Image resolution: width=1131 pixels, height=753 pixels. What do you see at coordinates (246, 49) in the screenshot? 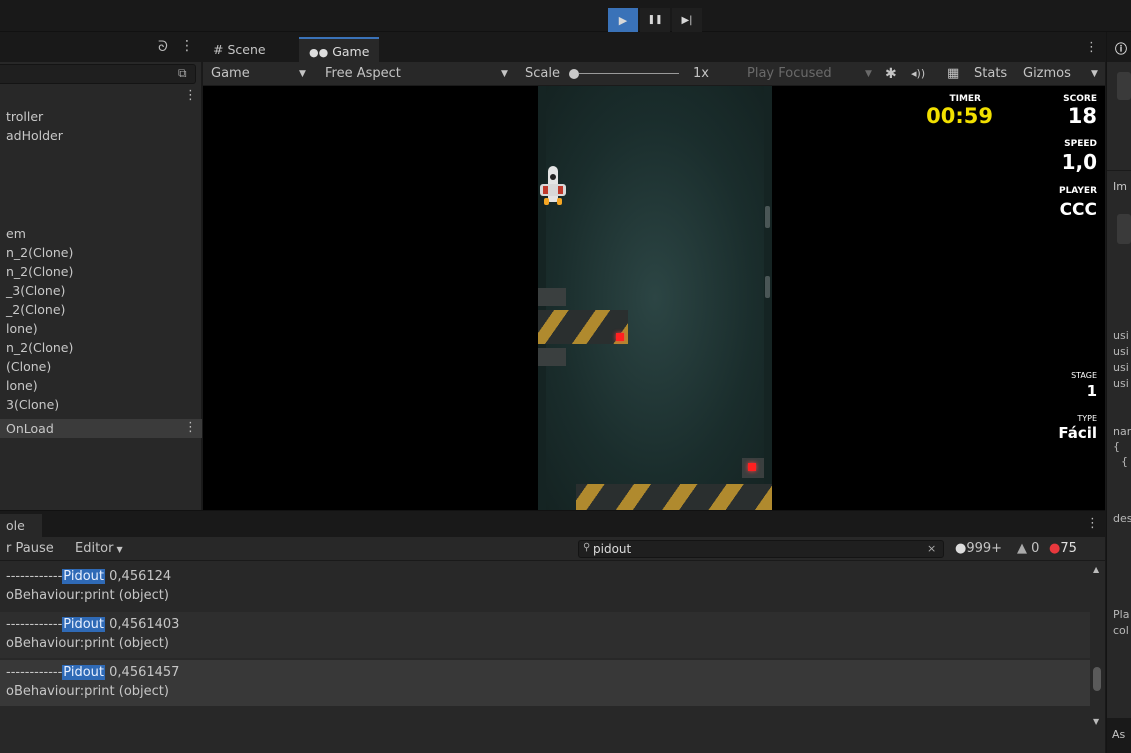
I see `tab-scene-label: Scene` at bounding box center [246, 49].